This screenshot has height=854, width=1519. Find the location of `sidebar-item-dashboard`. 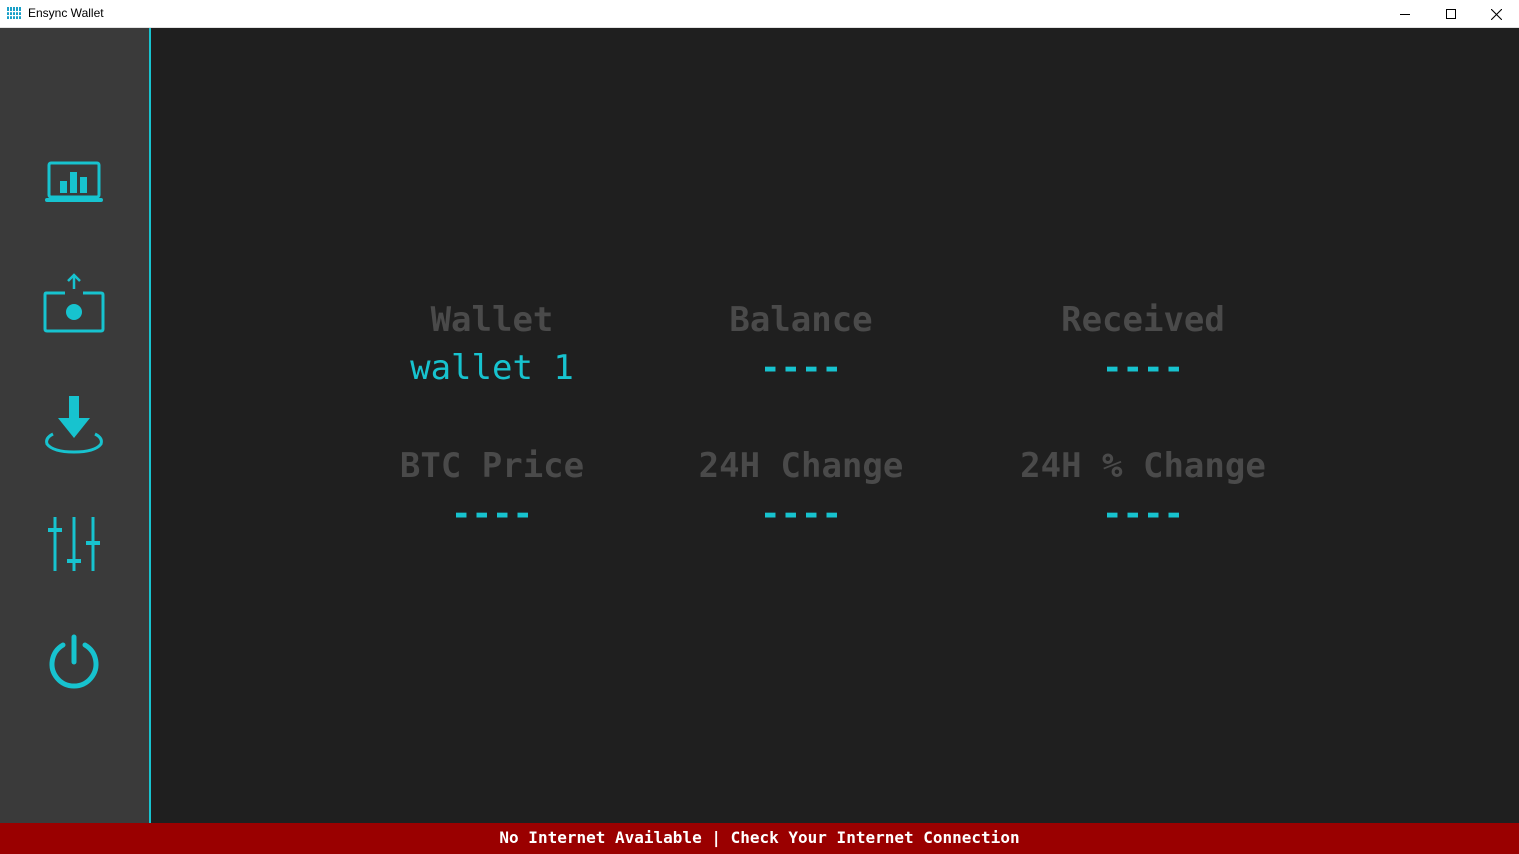

sidebar-item-dashboard is located at coordinates (74, 184).